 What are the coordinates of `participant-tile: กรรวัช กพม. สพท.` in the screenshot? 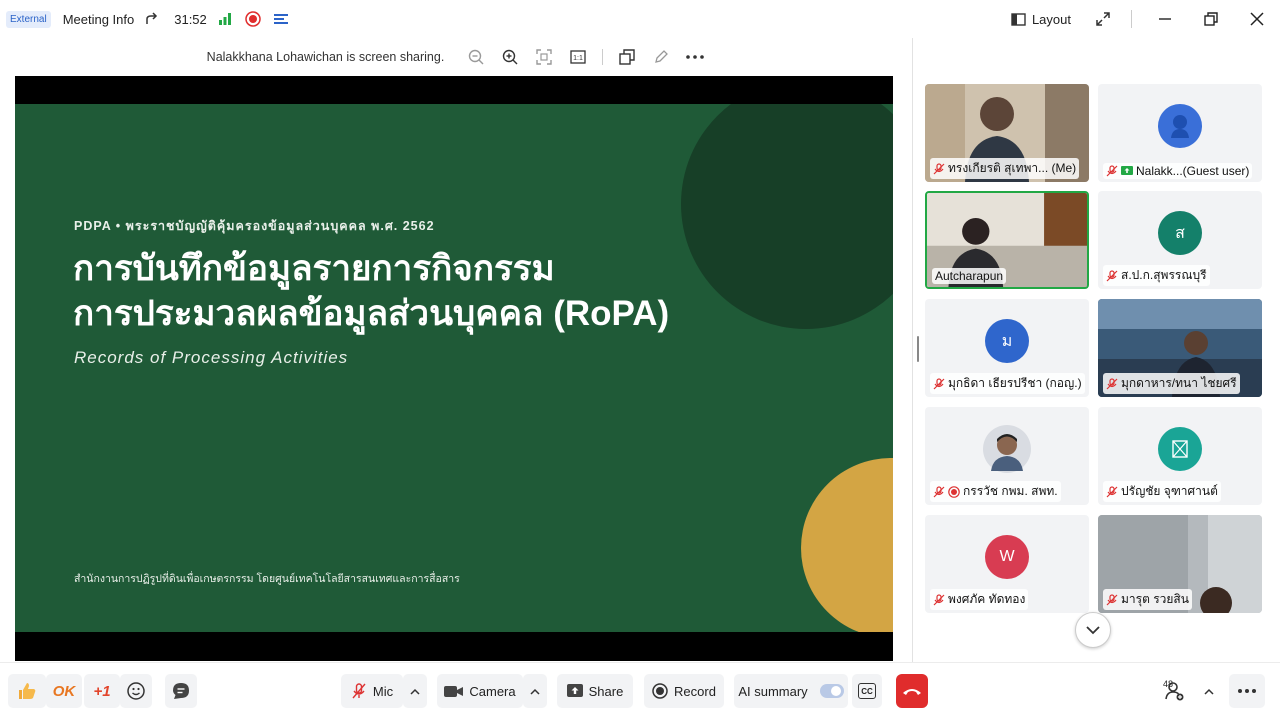 It's located at (1007, 456).